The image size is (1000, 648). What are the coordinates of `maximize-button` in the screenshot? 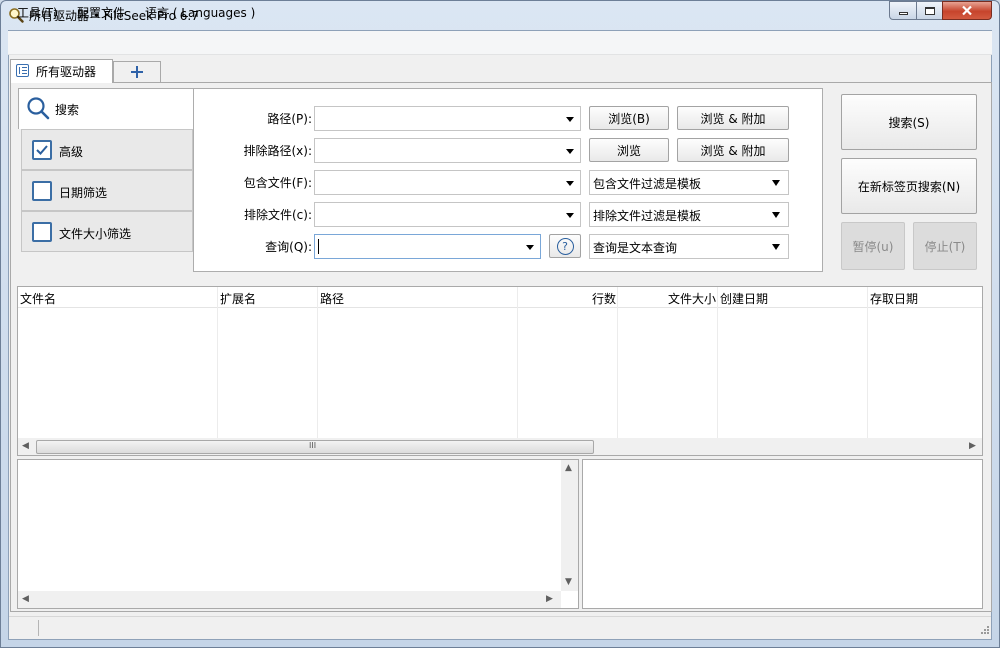 It's located at (929, 10).